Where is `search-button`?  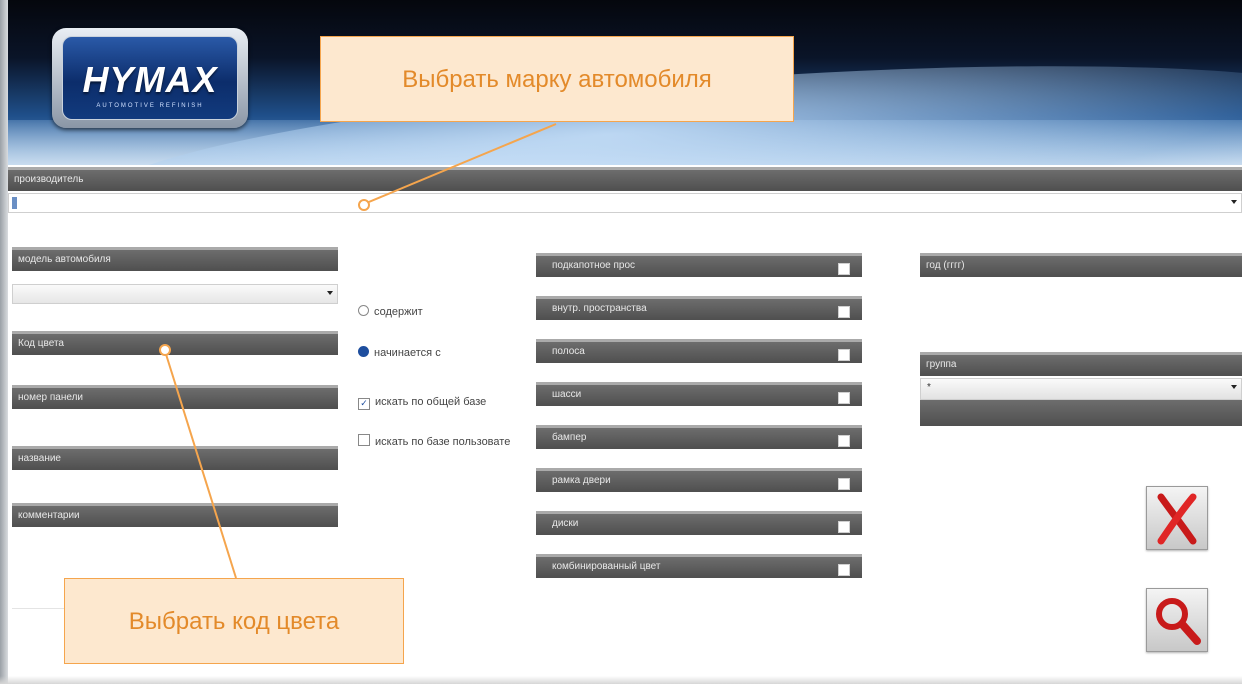
search-button is located at coordinates (1177, 620).